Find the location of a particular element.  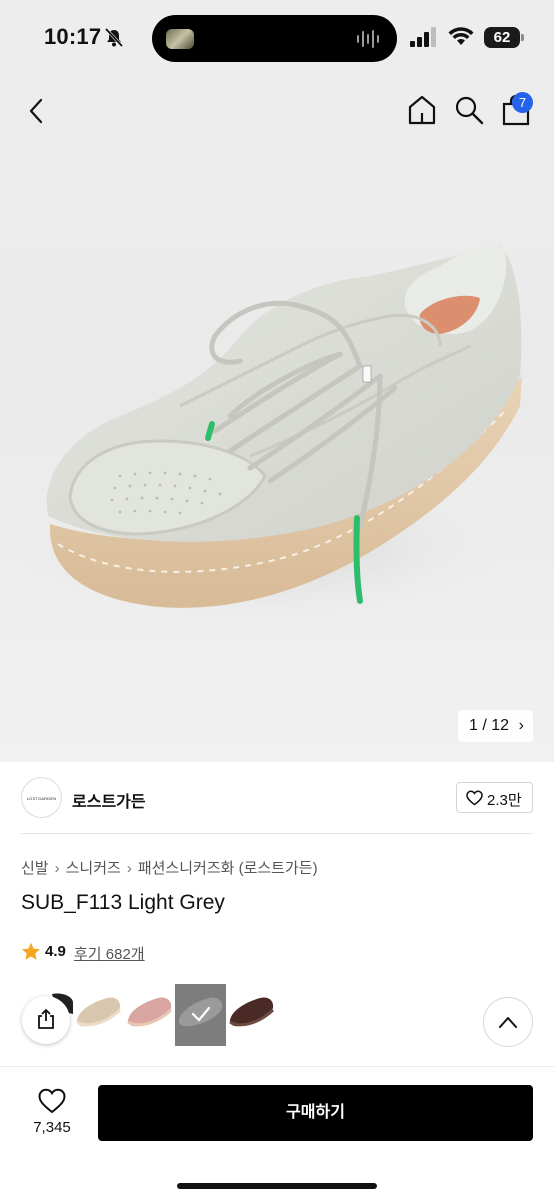

brand-logo: LOSTGARDEN is located at coordinates (41, 797).